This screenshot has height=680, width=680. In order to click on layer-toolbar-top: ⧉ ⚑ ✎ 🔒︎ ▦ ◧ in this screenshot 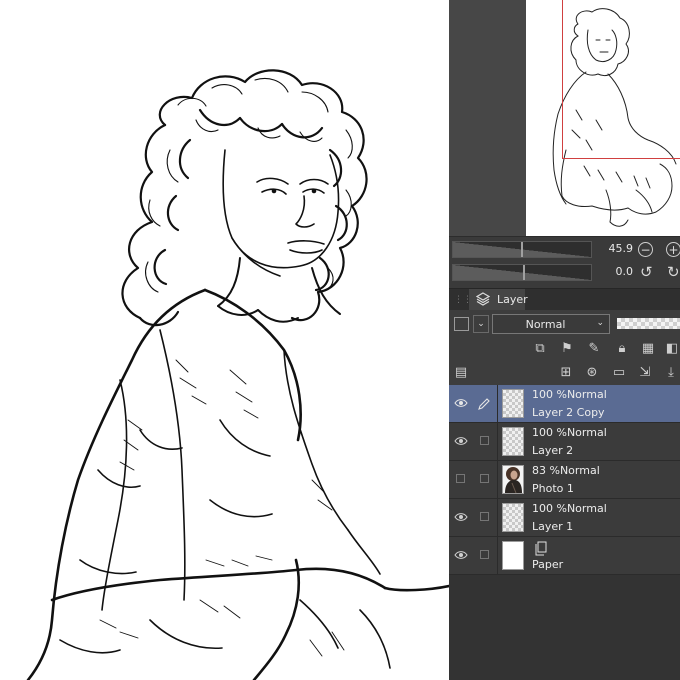, I will do `click(564, 350)`.